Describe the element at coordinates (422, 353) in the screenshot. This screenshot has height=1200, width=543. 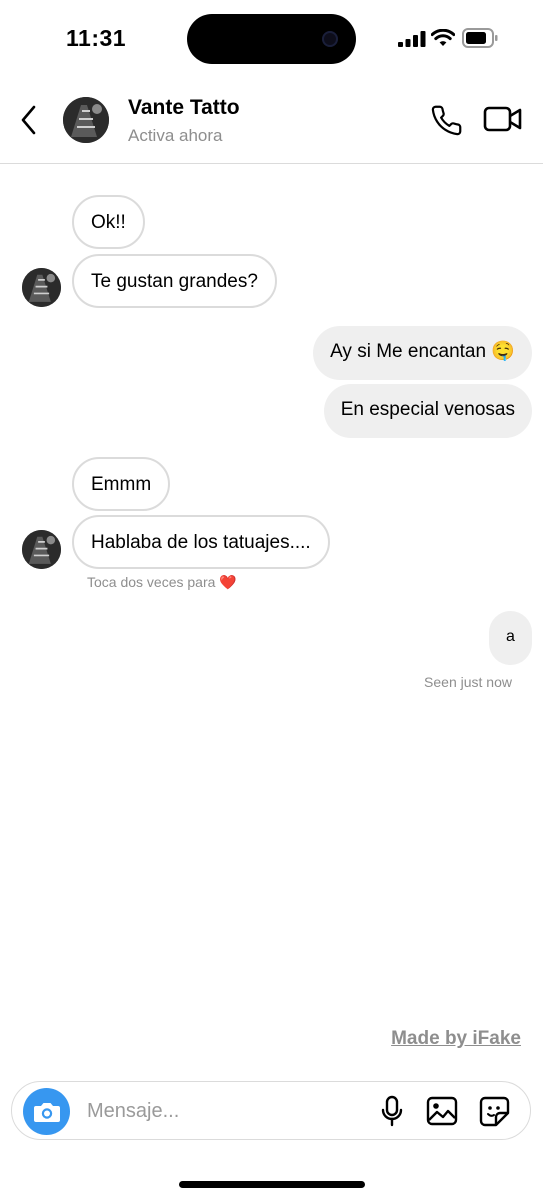
I see `message-outgoing: Ay si Me encantan 🤤` at that location.